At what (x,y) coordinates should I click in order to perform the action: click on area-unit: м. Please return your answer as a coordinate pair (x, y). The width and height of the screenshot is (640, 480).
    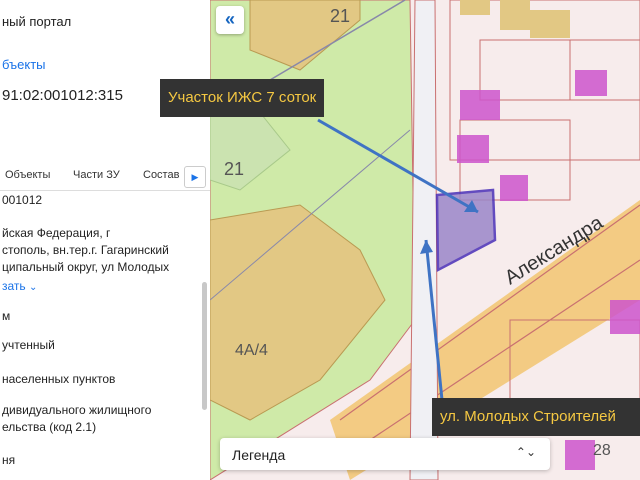
    Looking at the image, I should click on (6, 316).